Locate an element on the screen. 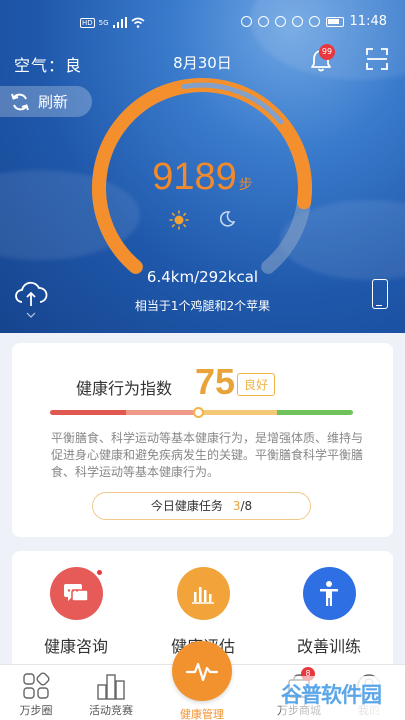  health-consult-button: 健康咨询 is located at coordinates (76, 612).